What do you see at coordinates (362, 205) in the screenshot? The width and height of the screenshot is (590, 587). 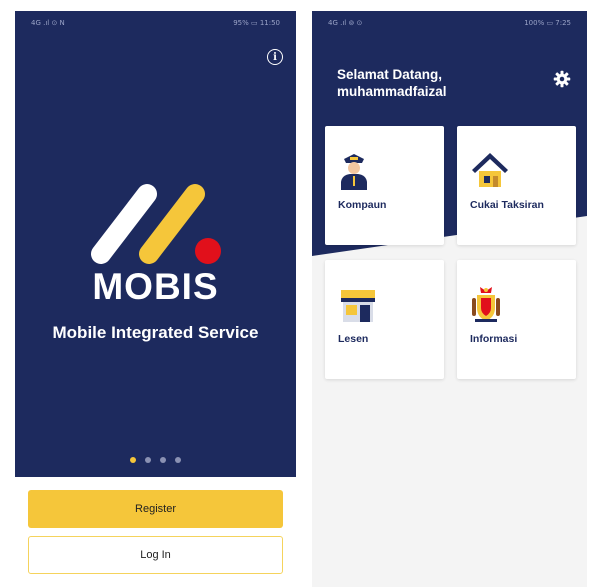 I see `tile-label: Kompaun` at bounding box center [362, 205].